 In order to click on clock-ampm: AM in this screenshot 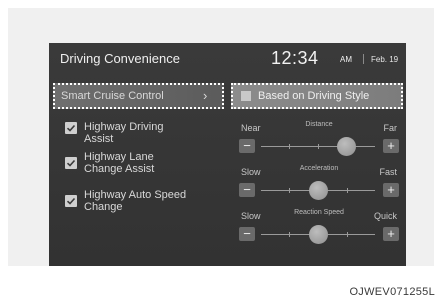, I will do `click(346, 59)`.